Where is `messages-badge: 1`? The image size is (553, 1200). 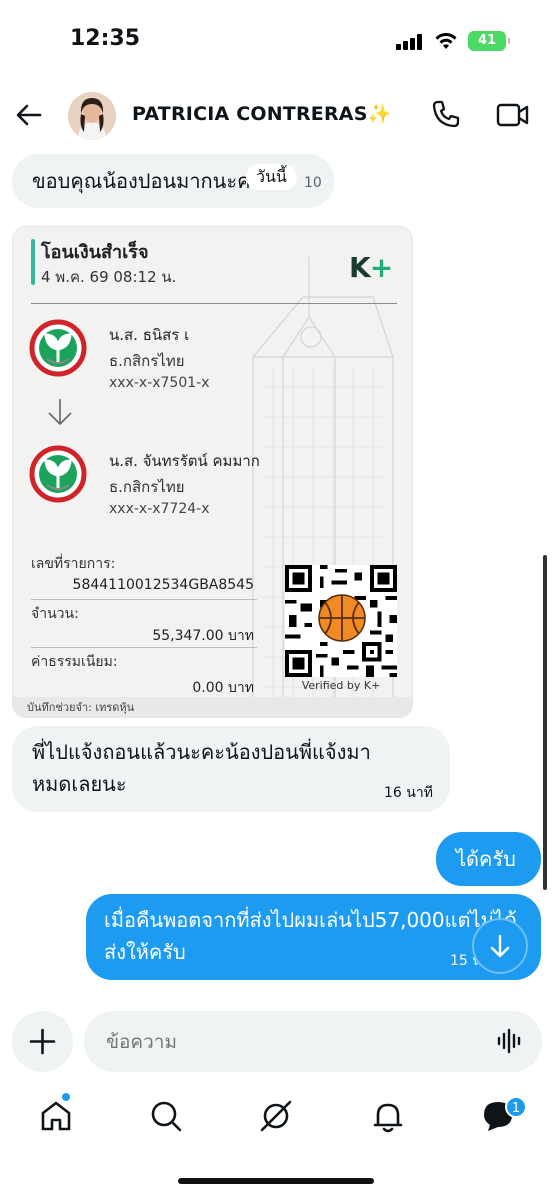 messages-badge: 1 is located at coordinates (516, 1107).